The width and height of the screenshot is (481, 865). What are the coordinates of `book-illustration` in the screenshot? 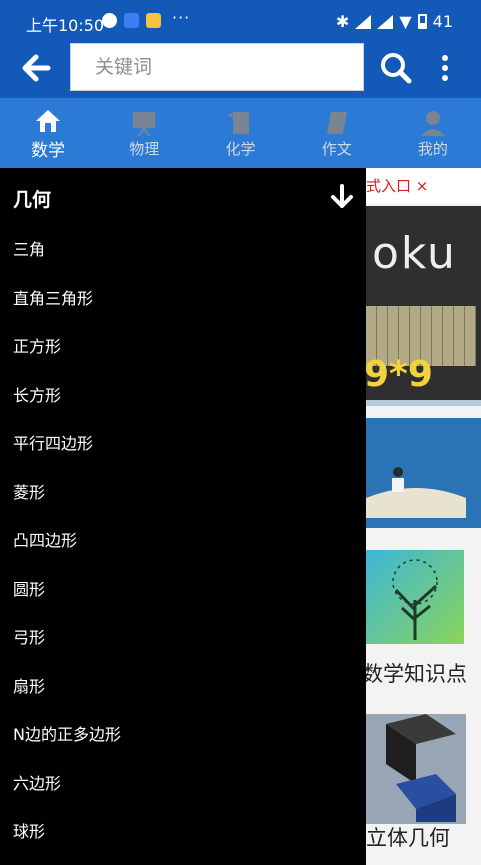 It's located at (416, 492).